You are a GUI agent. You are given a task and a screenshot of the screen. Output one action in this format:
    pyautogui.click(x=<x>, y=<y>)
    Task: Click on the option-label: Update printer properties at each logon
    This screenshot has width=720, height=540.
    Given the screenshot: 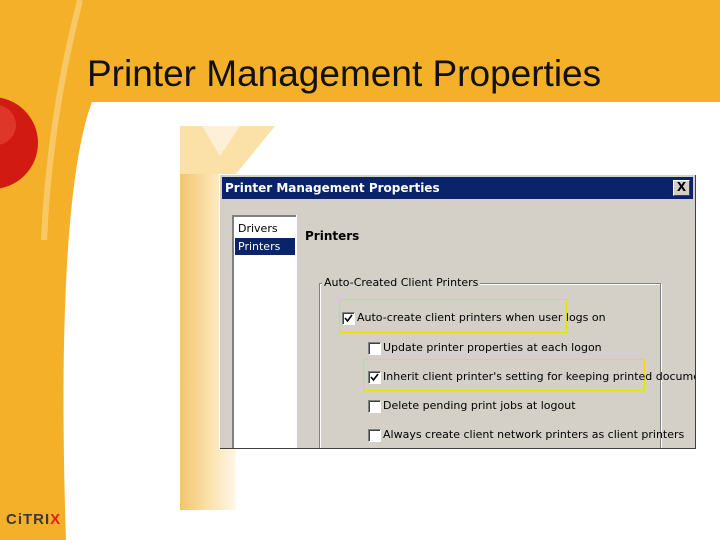 What is the action you would take?
    pyautogui.click(x=492, y=347)
    